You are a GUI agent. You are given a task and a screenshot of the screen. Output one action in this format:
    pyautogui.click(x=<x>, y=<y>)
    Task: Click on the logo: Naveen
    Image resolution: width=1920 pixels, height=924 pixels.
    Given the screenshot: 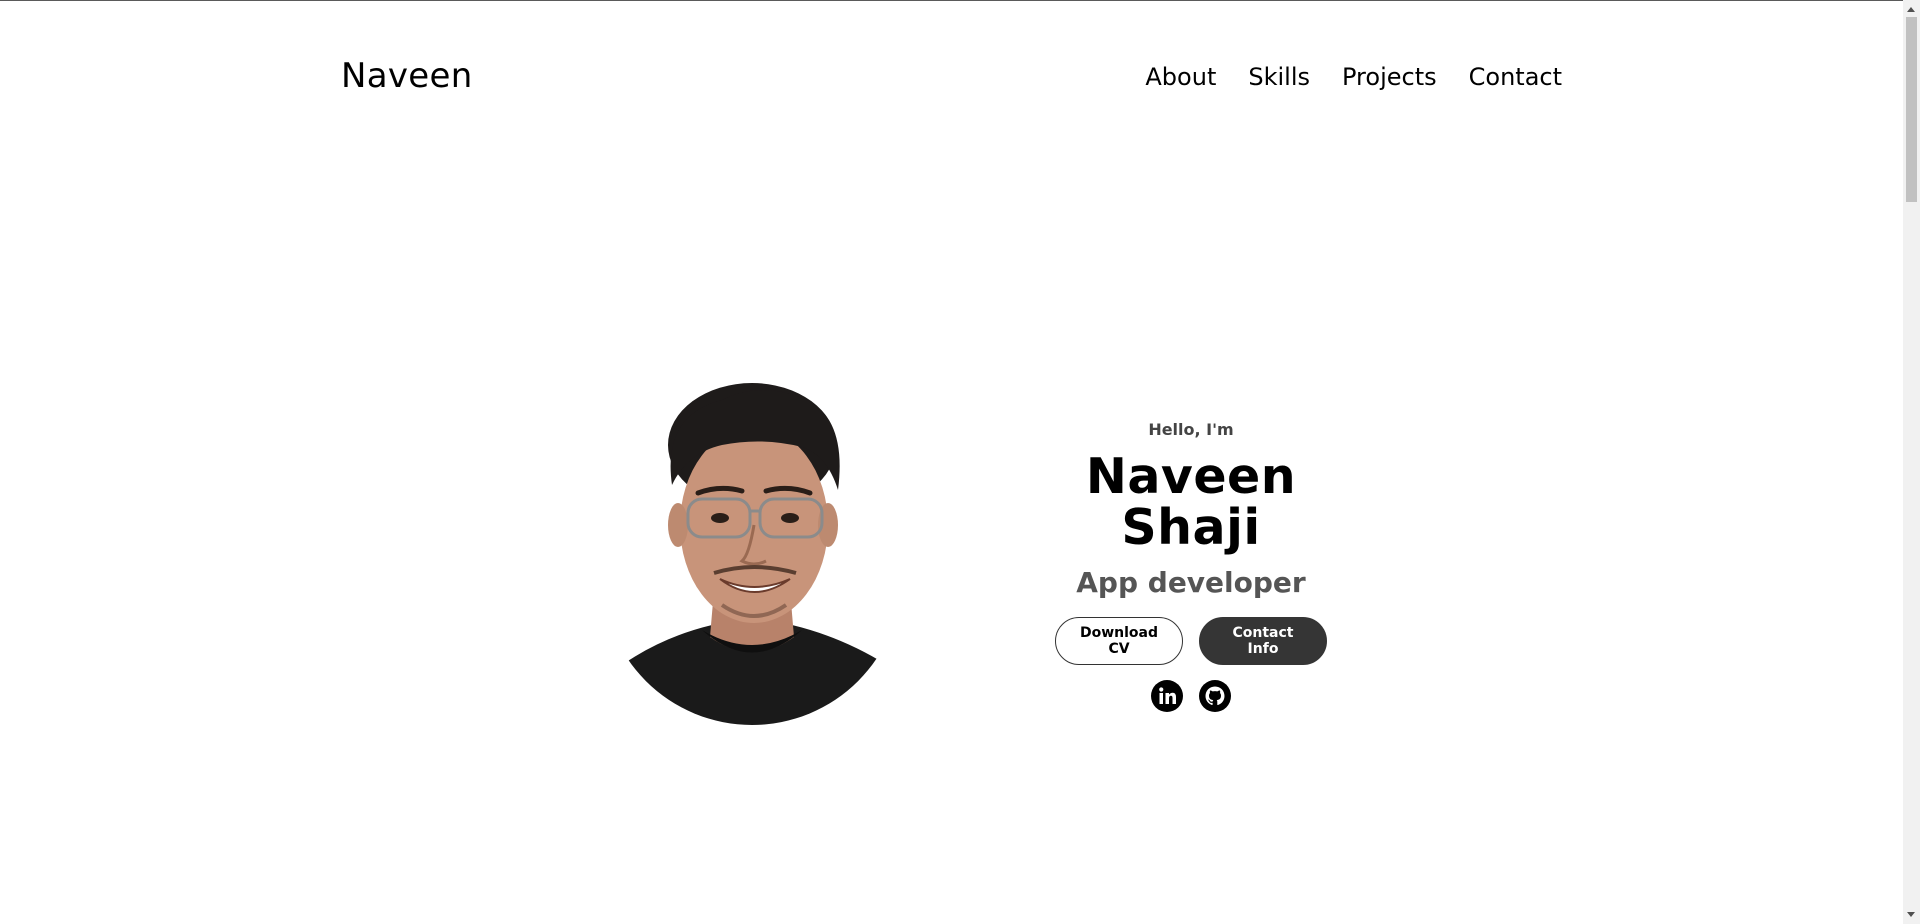 What is the action you would take?
    pyautogui.click(x=407, y=76)
    